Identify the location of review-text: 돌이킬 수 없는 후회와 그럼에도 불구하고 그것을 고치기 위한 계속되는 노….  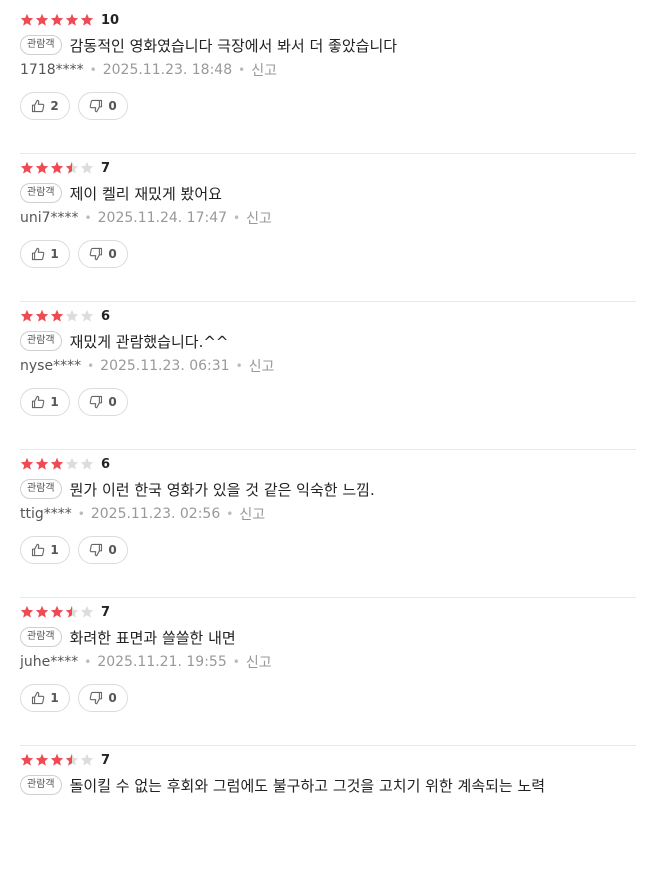
(307, 785).